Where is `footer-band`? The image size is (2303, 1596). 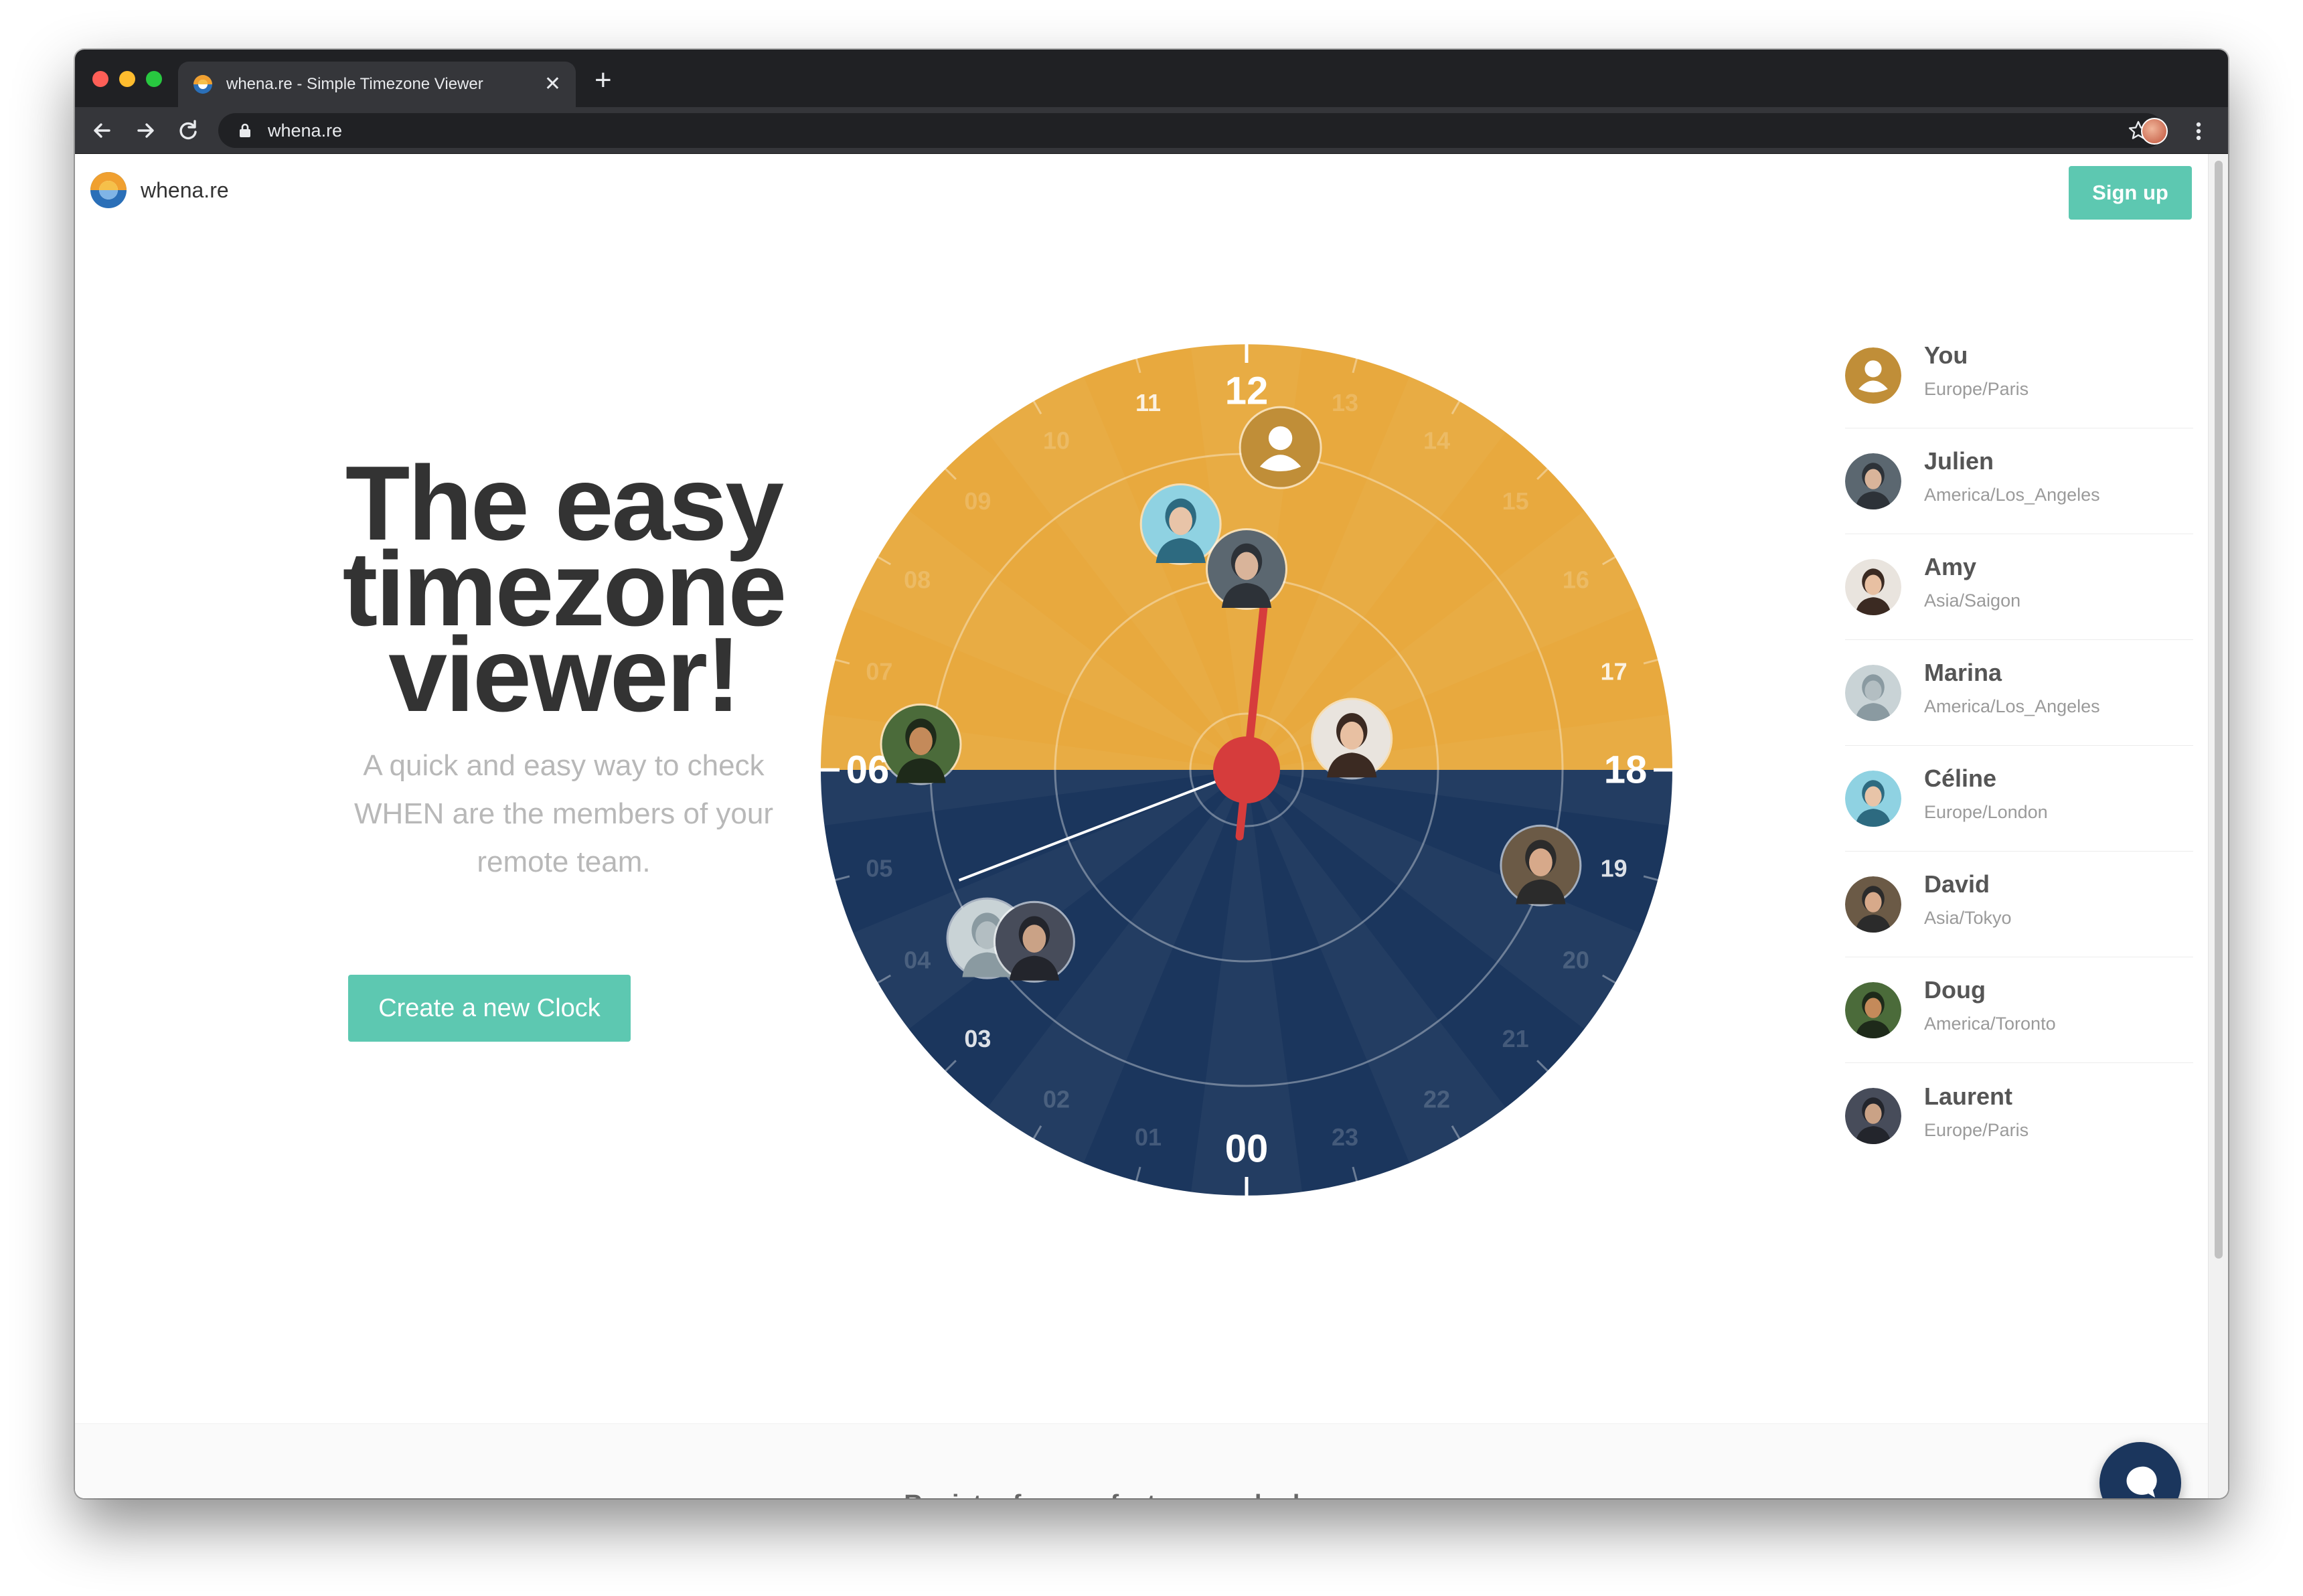
footer-band is located at coordinates (1142, 1460).